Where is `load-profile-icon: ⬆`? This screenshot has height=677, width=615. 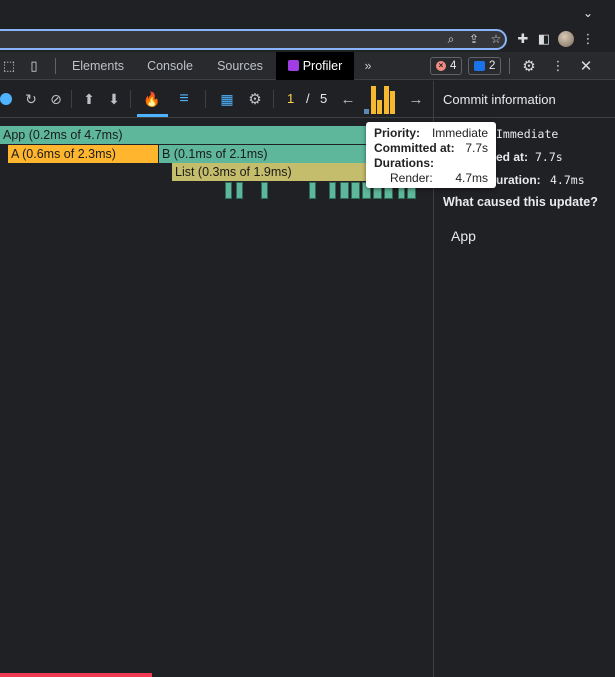 load-profile-icon: ⬆ is located at coordinates (89, 99).